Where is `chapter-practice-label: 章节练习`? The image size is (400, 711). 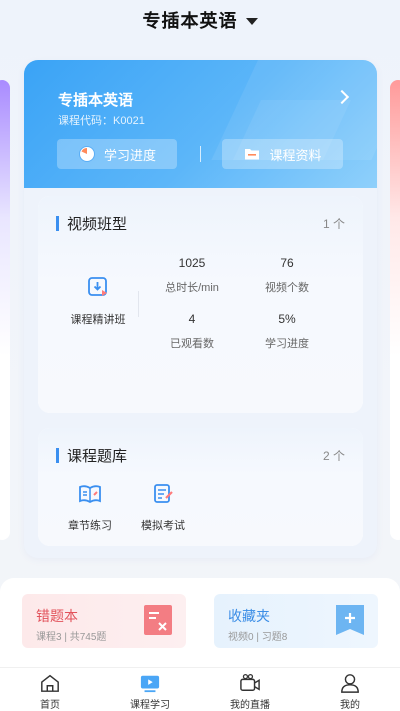
chapter-practice-label: 章节练习 is located at coordinates (90, 526).